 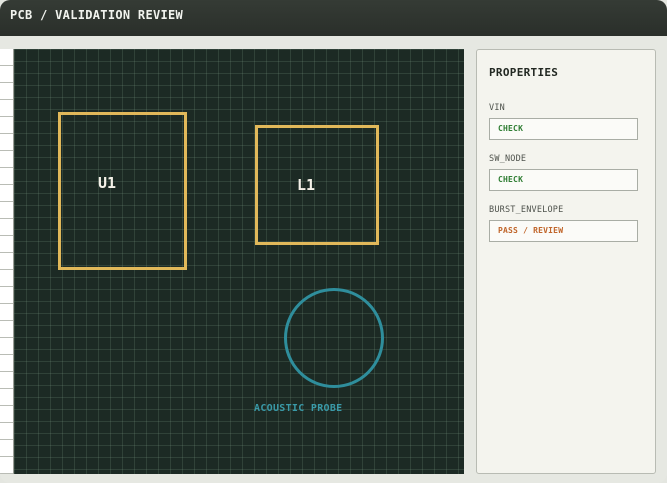 What do you see at coordinates (497, 108) in the screenshot?
I see `property-vin-label: VIN` at bounding box center [497, 108].